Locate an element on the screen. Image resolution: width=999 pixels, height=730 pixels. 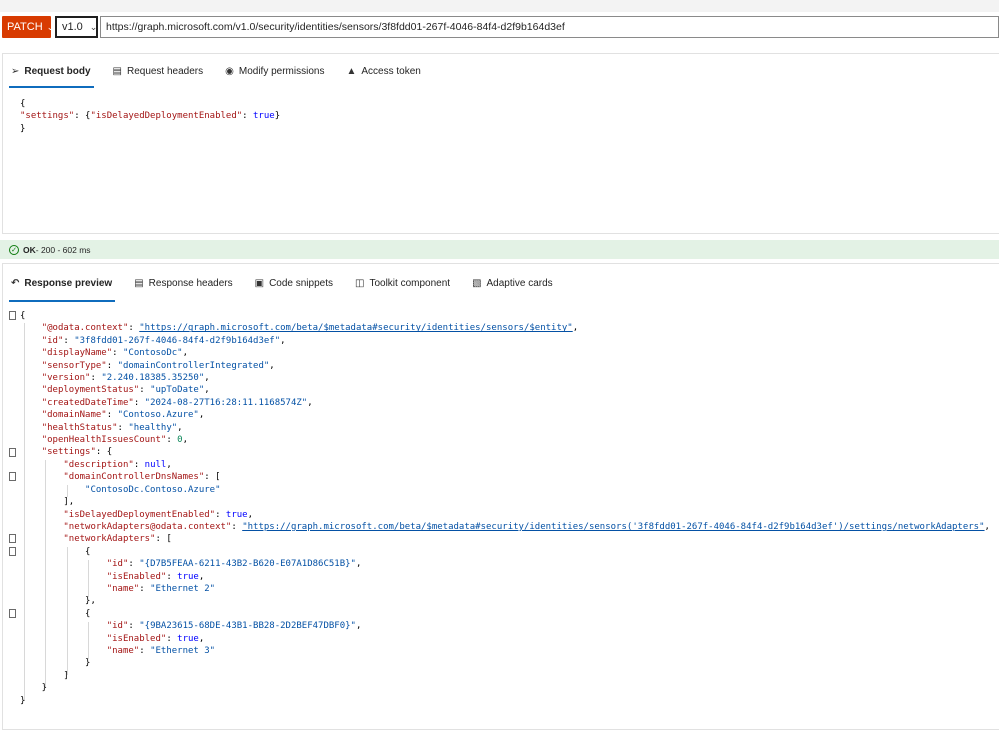
tab-response-headers: ▤ Response headers is located at coordinates (183, 283).